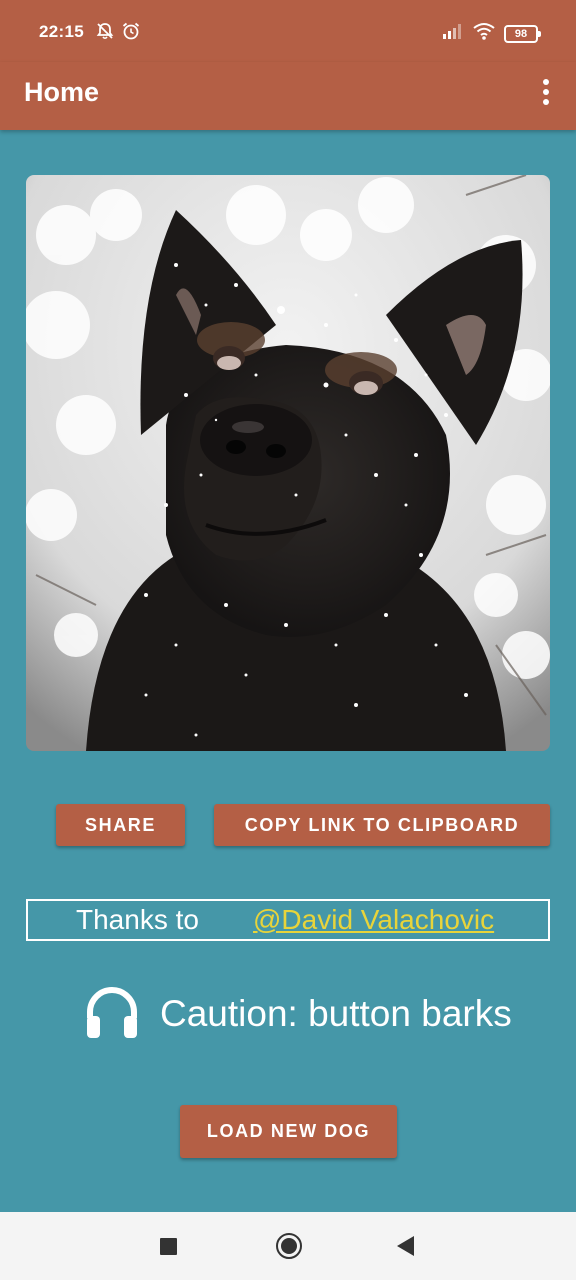 This screenshot has width=576, height=1280. I want to click on credit-box: Thanks to @David Valachovic, so click(288, 920).